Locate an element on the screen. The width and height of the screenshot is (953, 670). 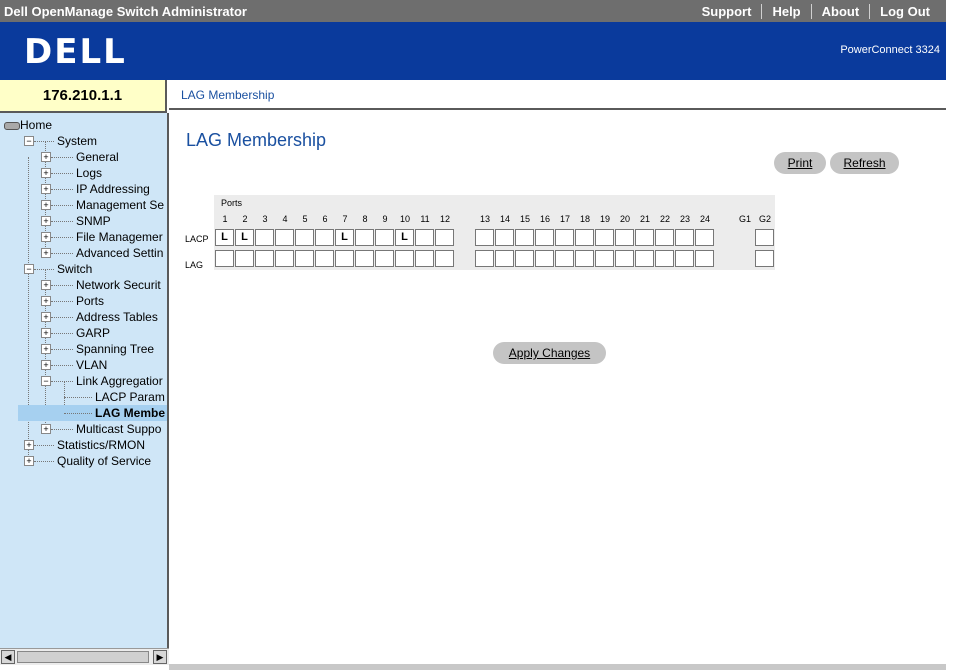
tree-item: + Address Tables is located at coordinates (83, 317).